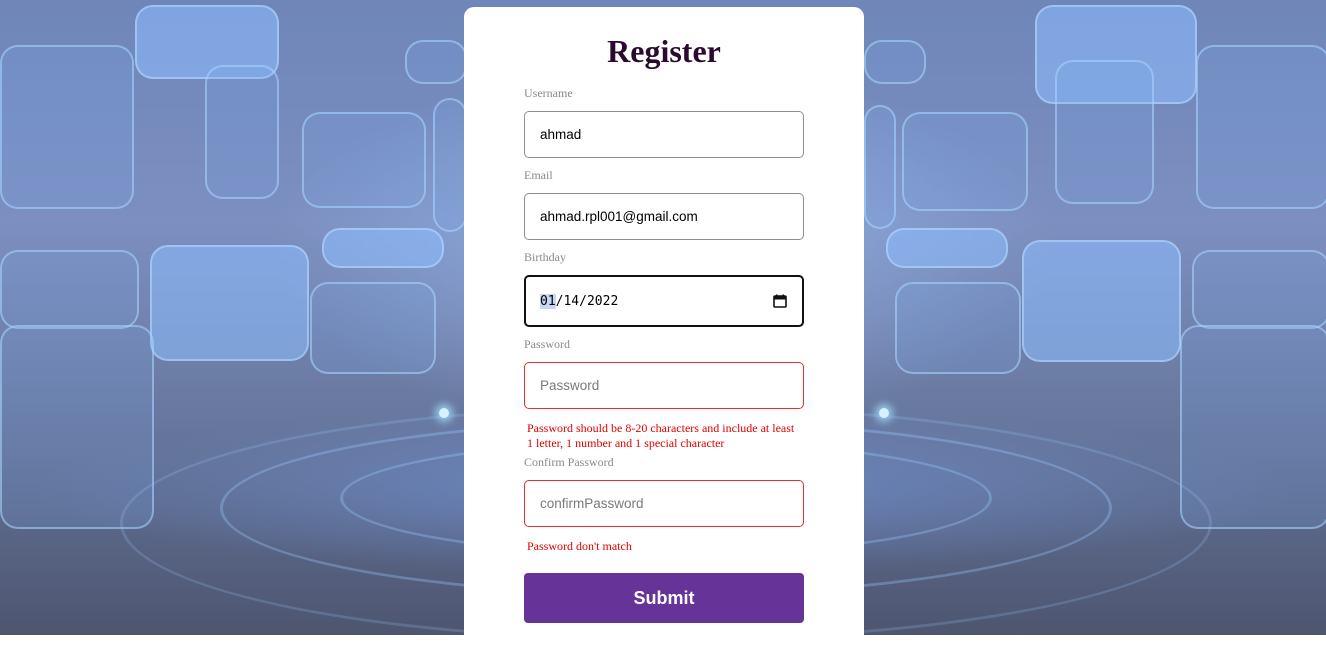 This screenshot has width=1326, height=647. Describe the element at coordinates (664, 51) in the screenshot. I see `page-title: Register` at that location.